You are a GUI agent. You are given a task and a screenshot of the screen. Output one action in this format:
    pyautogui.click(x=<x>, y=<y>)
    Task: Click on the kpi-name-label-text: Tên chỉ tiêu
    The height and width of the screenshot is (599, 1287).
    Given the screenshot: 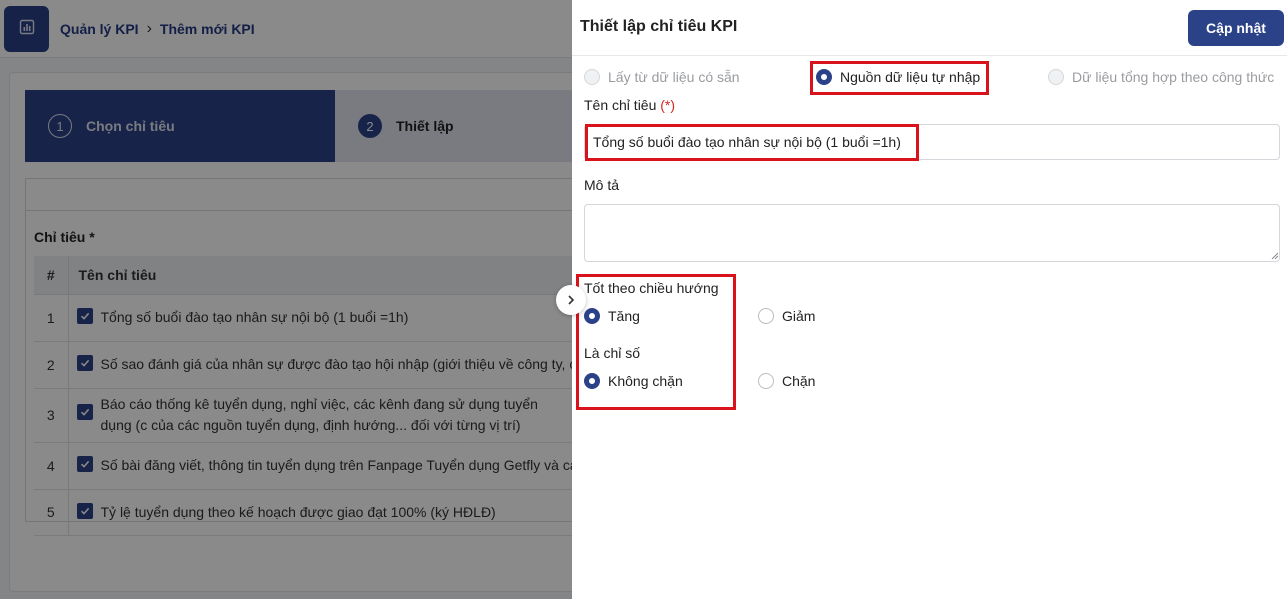 What is the action you would take?
    pyautogui.click(x=620, y=105)
    